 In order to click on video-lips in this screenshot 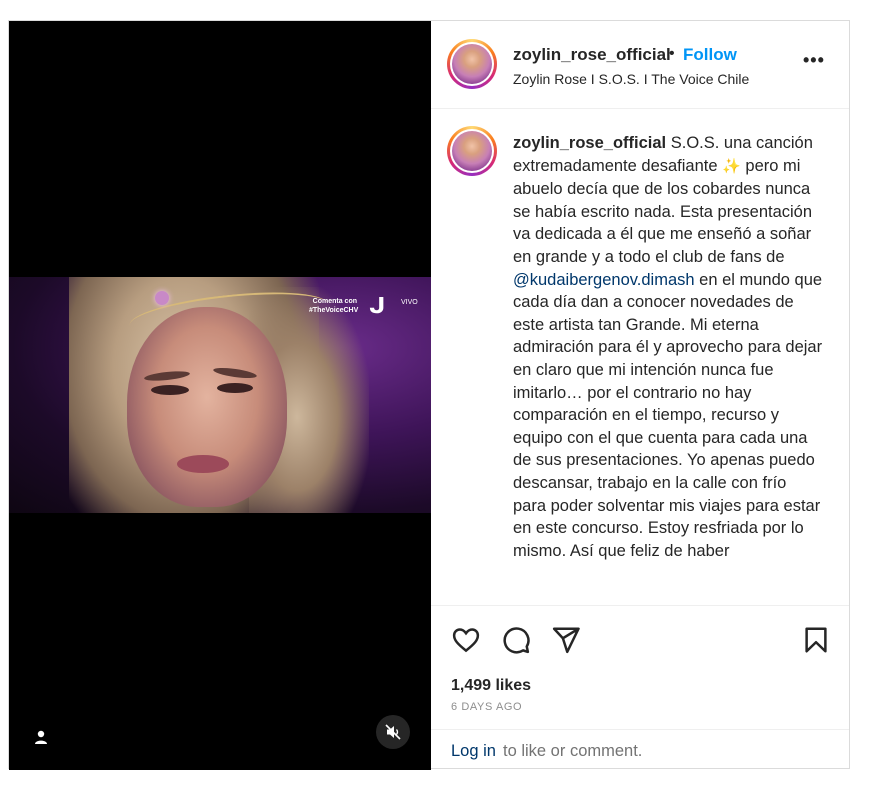, I will do `click(203, 464)`.